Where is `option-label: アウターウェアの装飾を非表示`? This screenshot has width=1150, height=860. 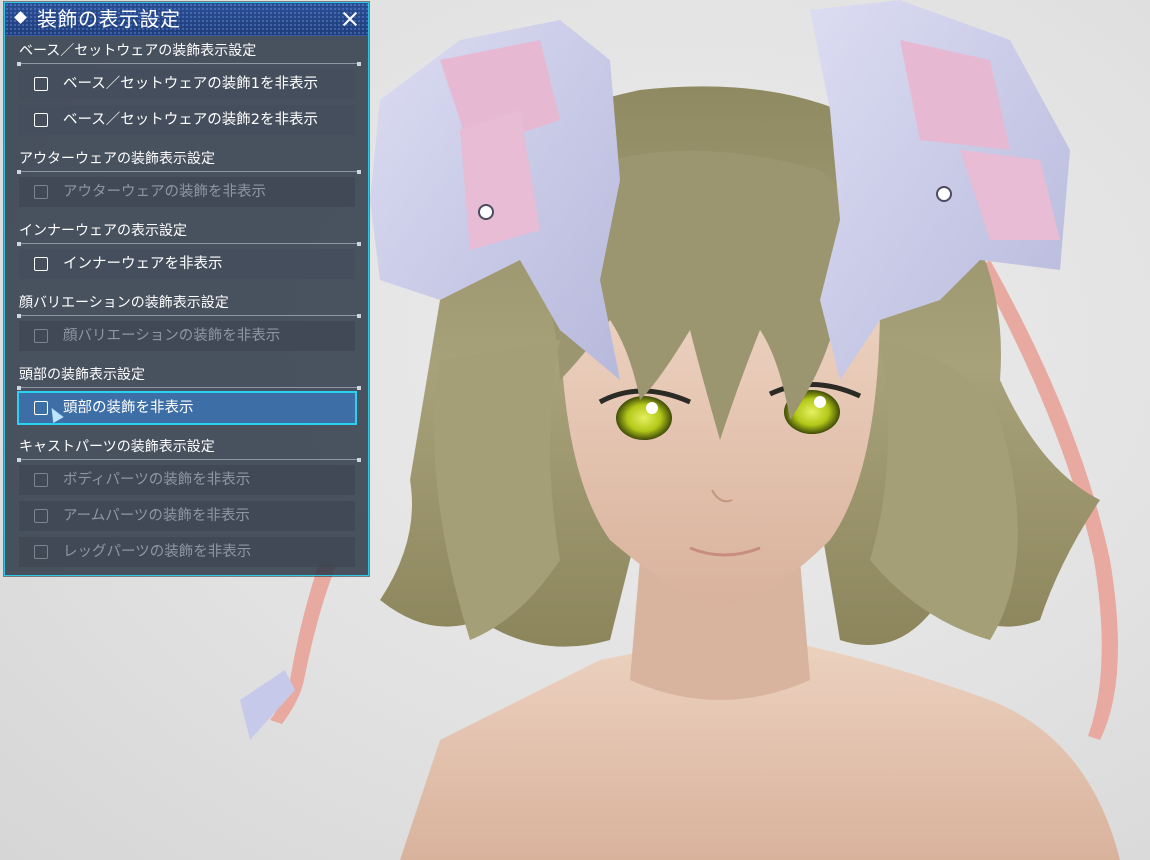 option-label: アウターウェアの装飾を非表示 is located at coordinates (164, 192).